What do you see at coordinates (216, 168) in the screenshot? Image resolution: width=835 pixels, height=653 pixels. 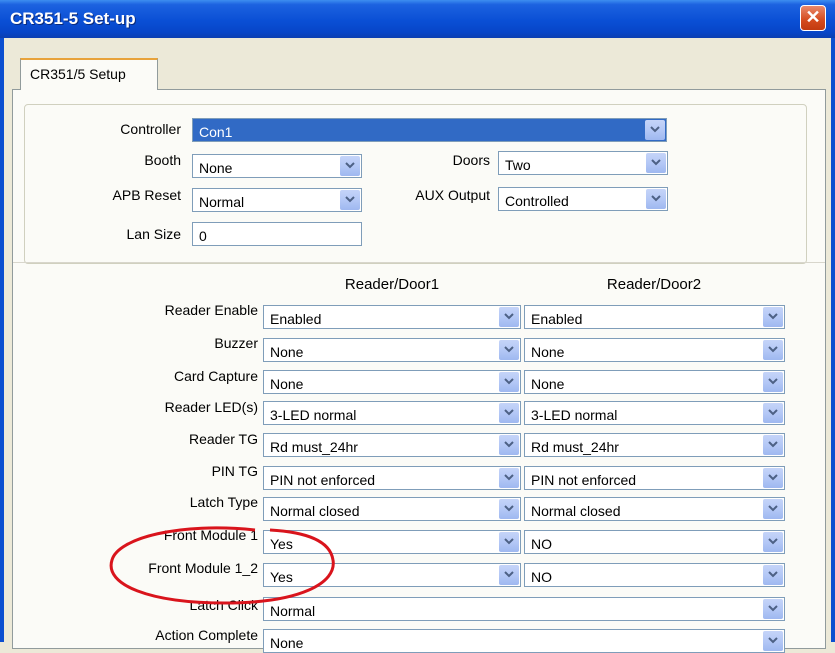 I see `booth-value: None` at bounding box center [216, 168].